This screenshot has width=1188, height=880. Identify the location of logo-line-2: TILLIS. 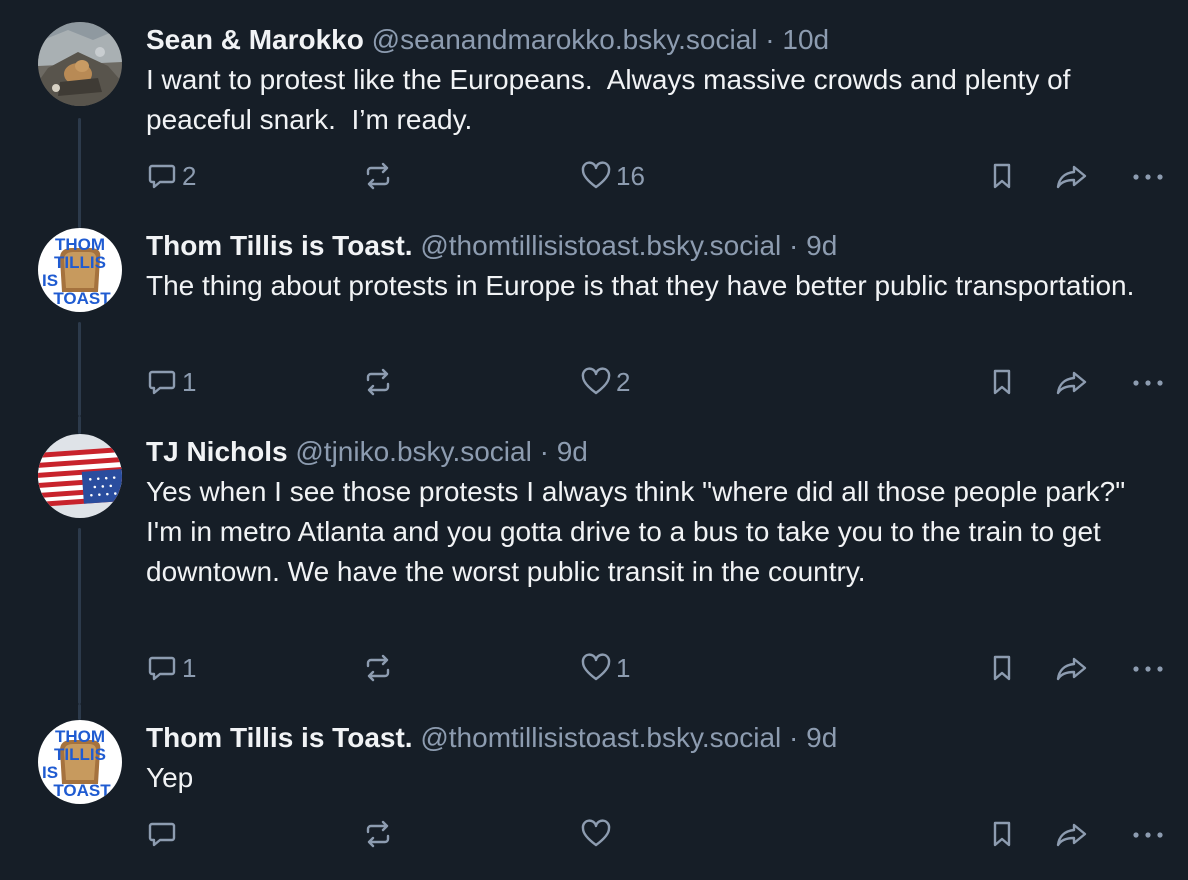
(80, 754).